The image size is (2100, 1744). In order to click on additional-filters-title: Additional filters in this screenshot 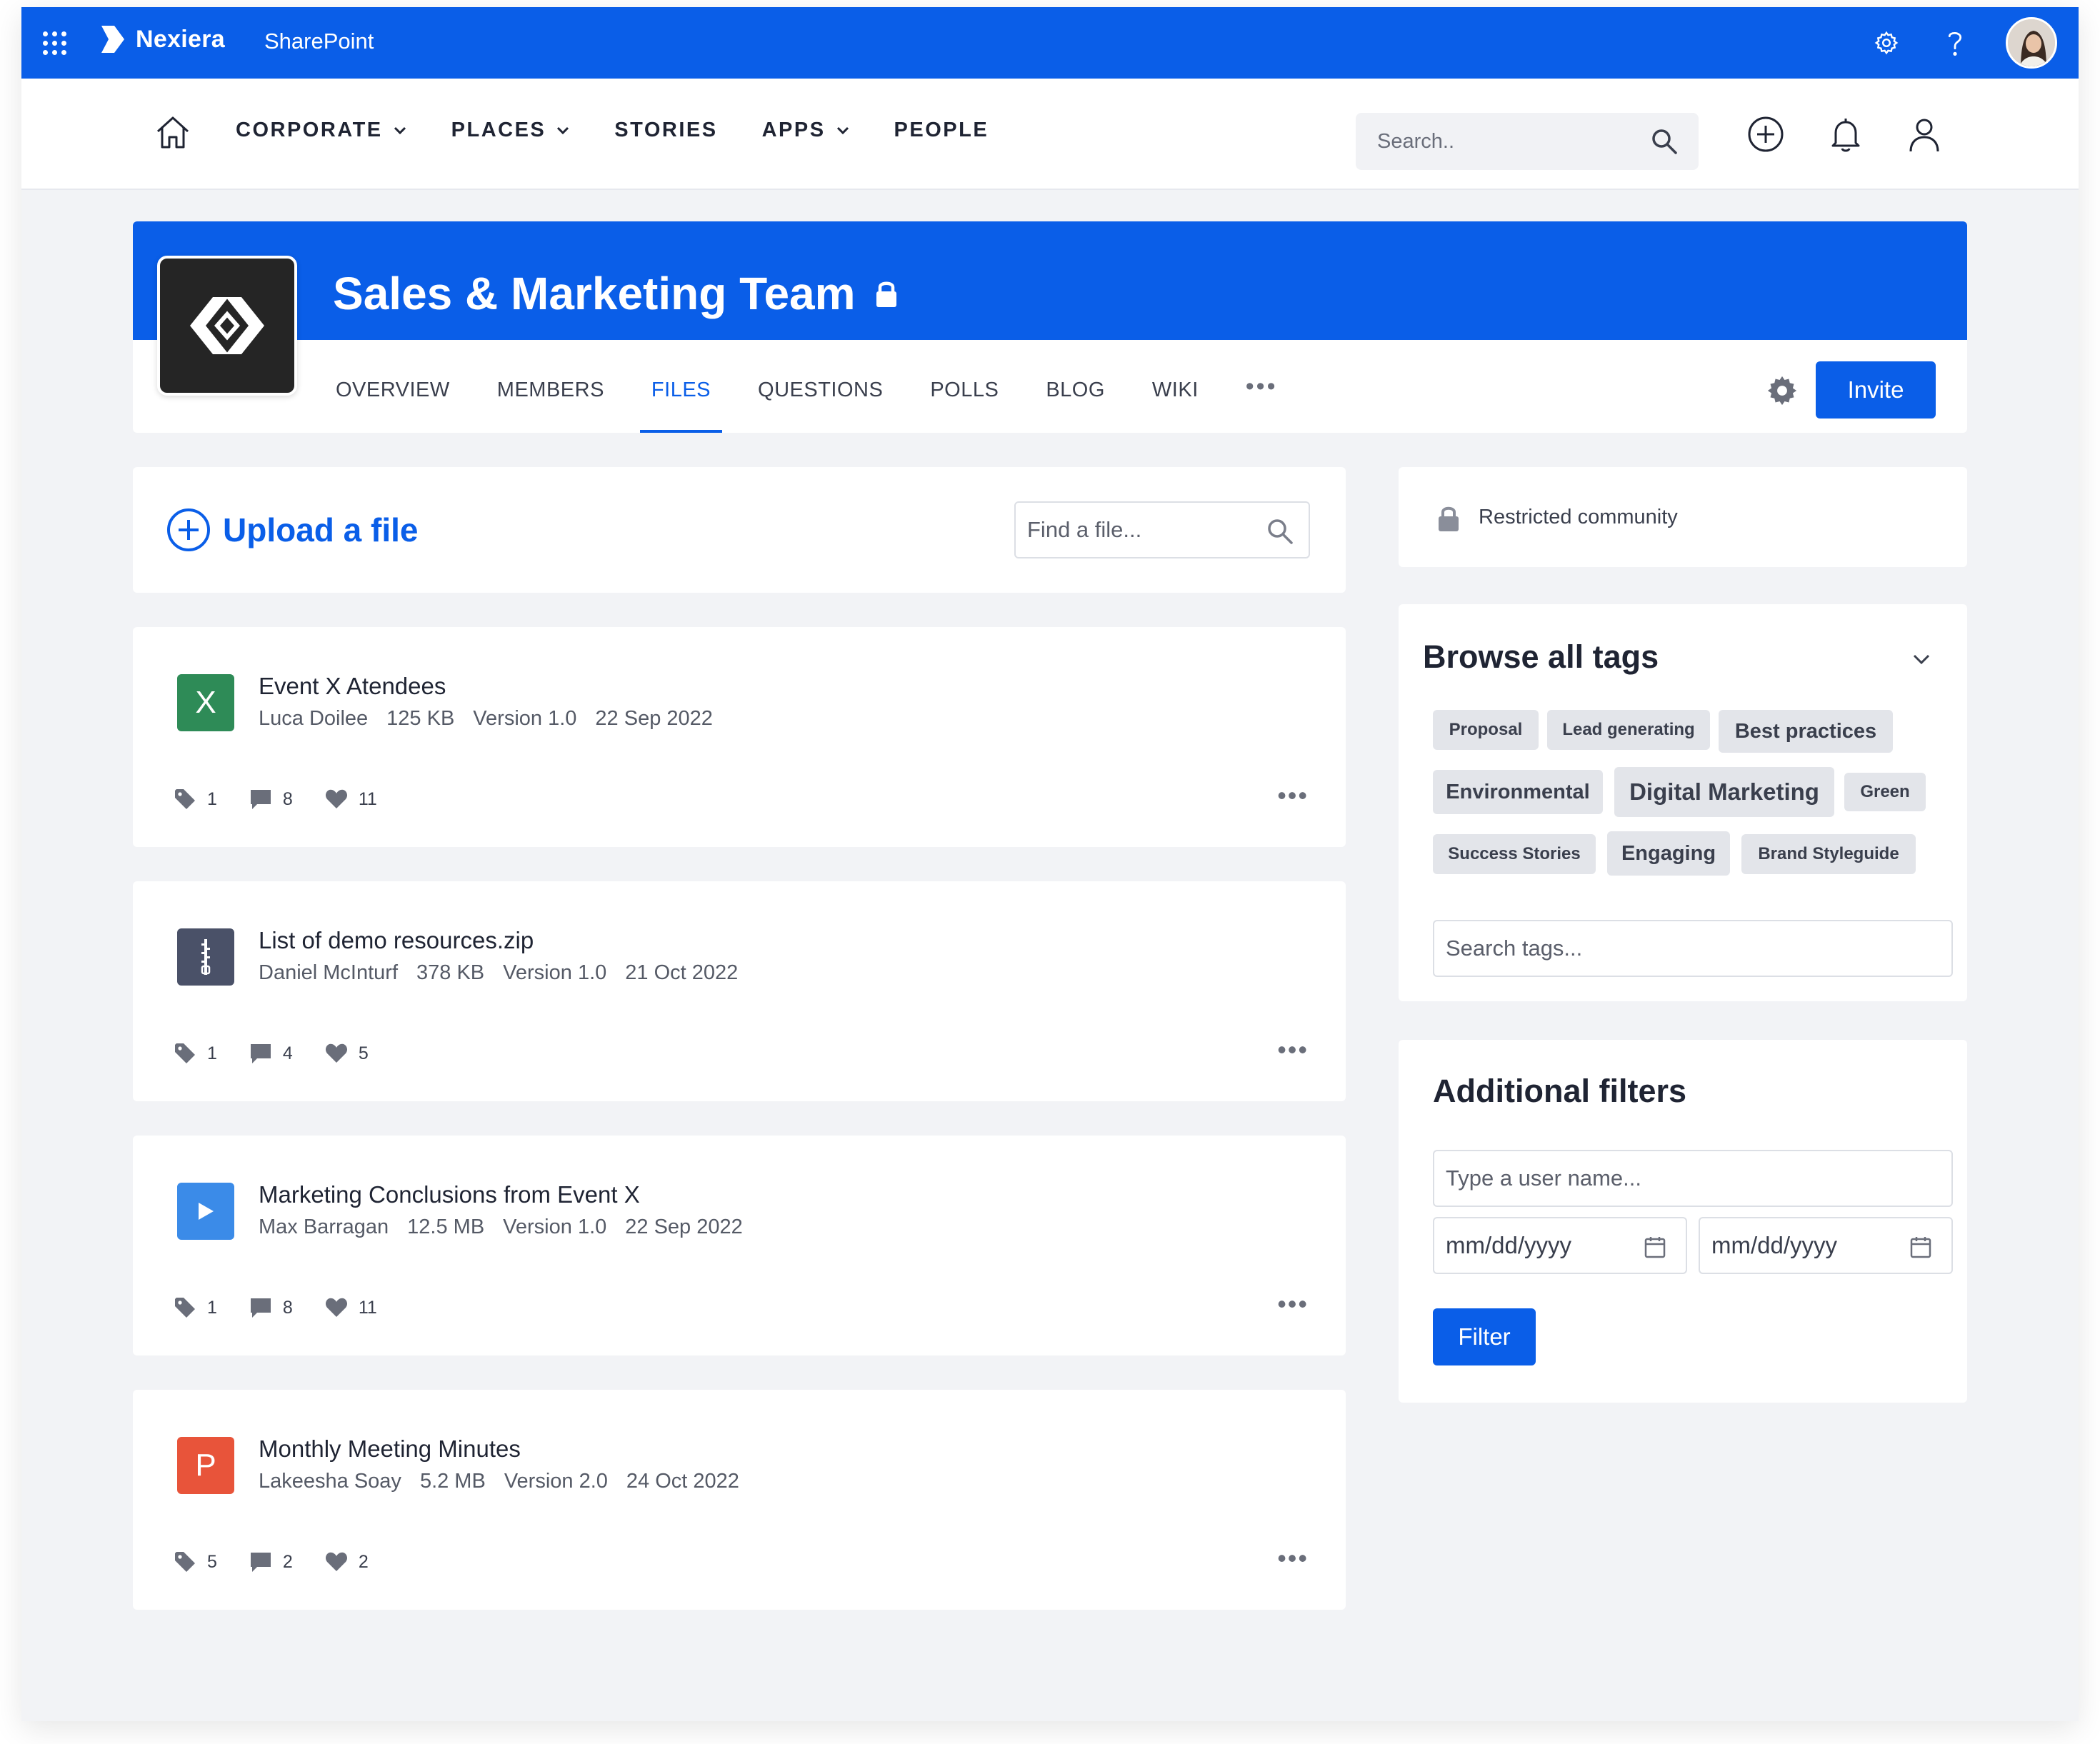, I will do `click(1560, 1091)`.